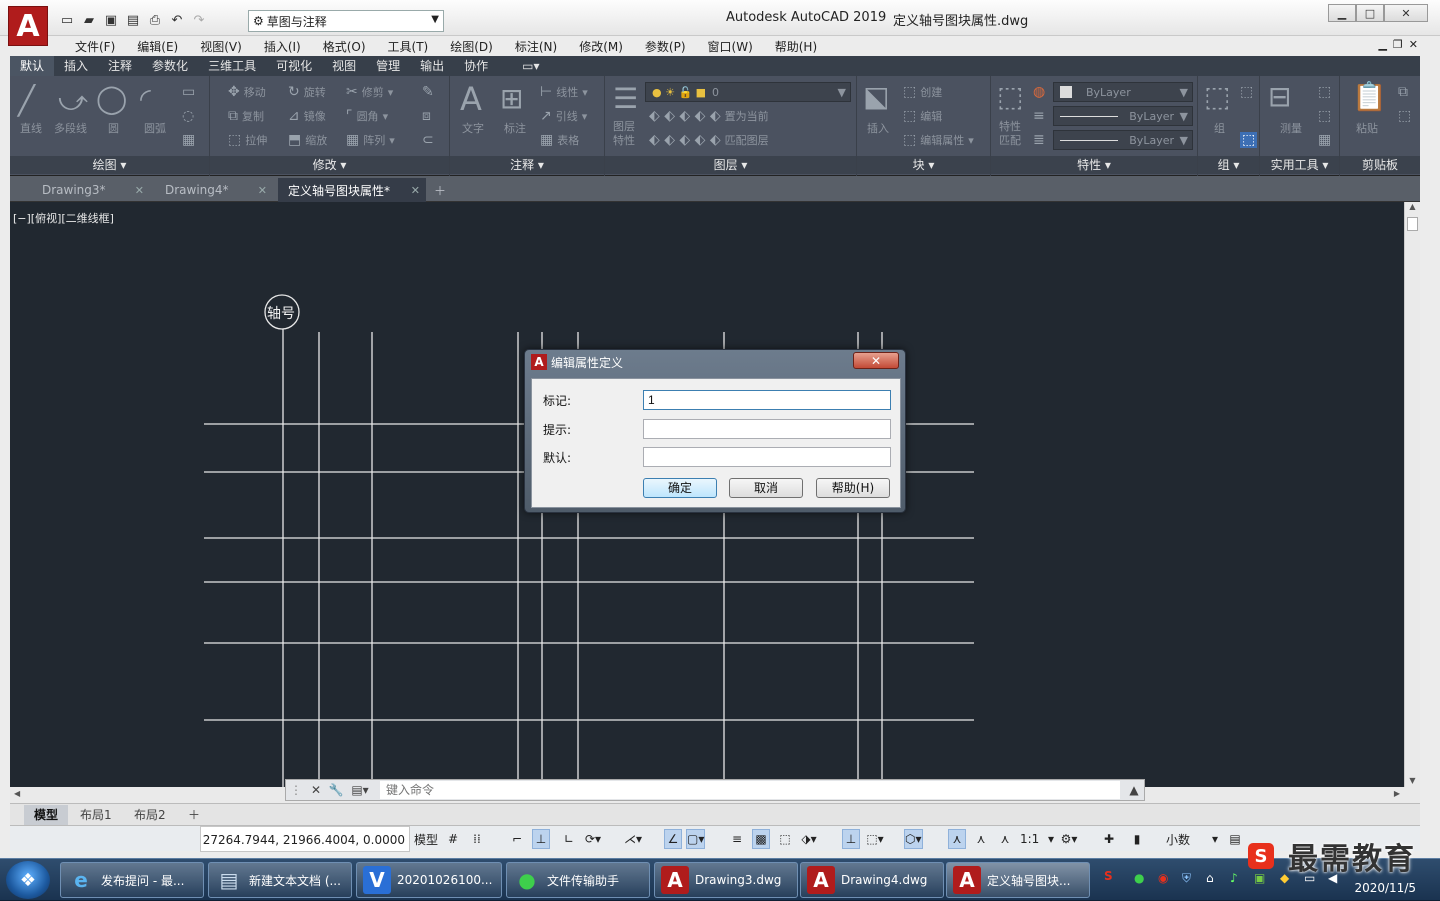 The width and height of the screenshot is (1440, 901). What do you see at coordinates (111, 98) in the screenshot?
I see `circle-icon: ◯` at bounding box center [111, 98].